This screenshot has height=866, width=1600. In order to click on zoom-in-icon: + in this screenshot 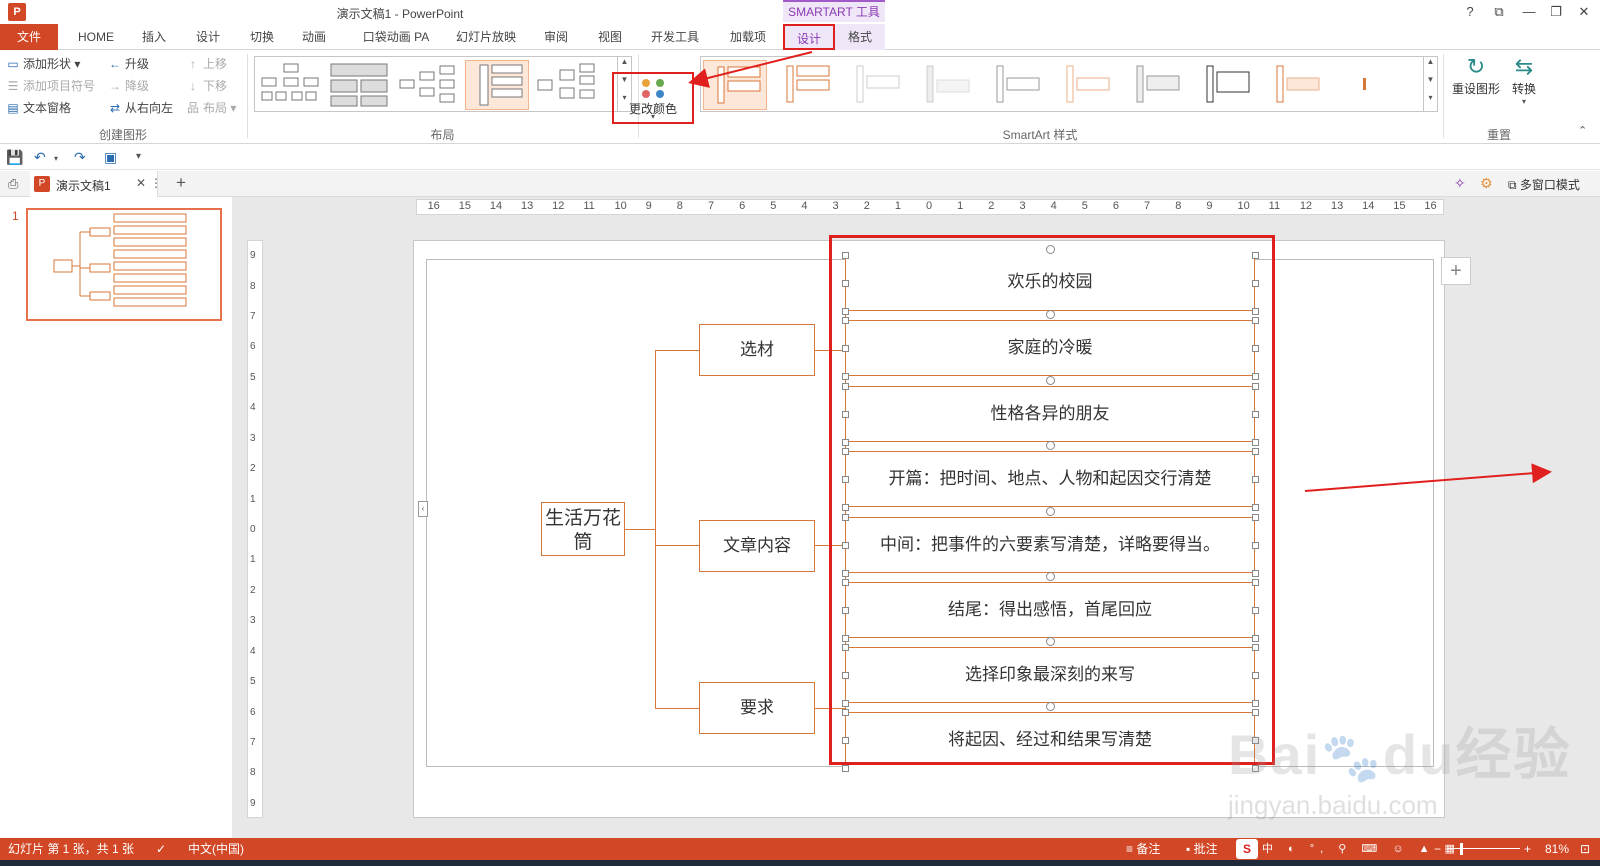, I will do `click(1527, 849)`.